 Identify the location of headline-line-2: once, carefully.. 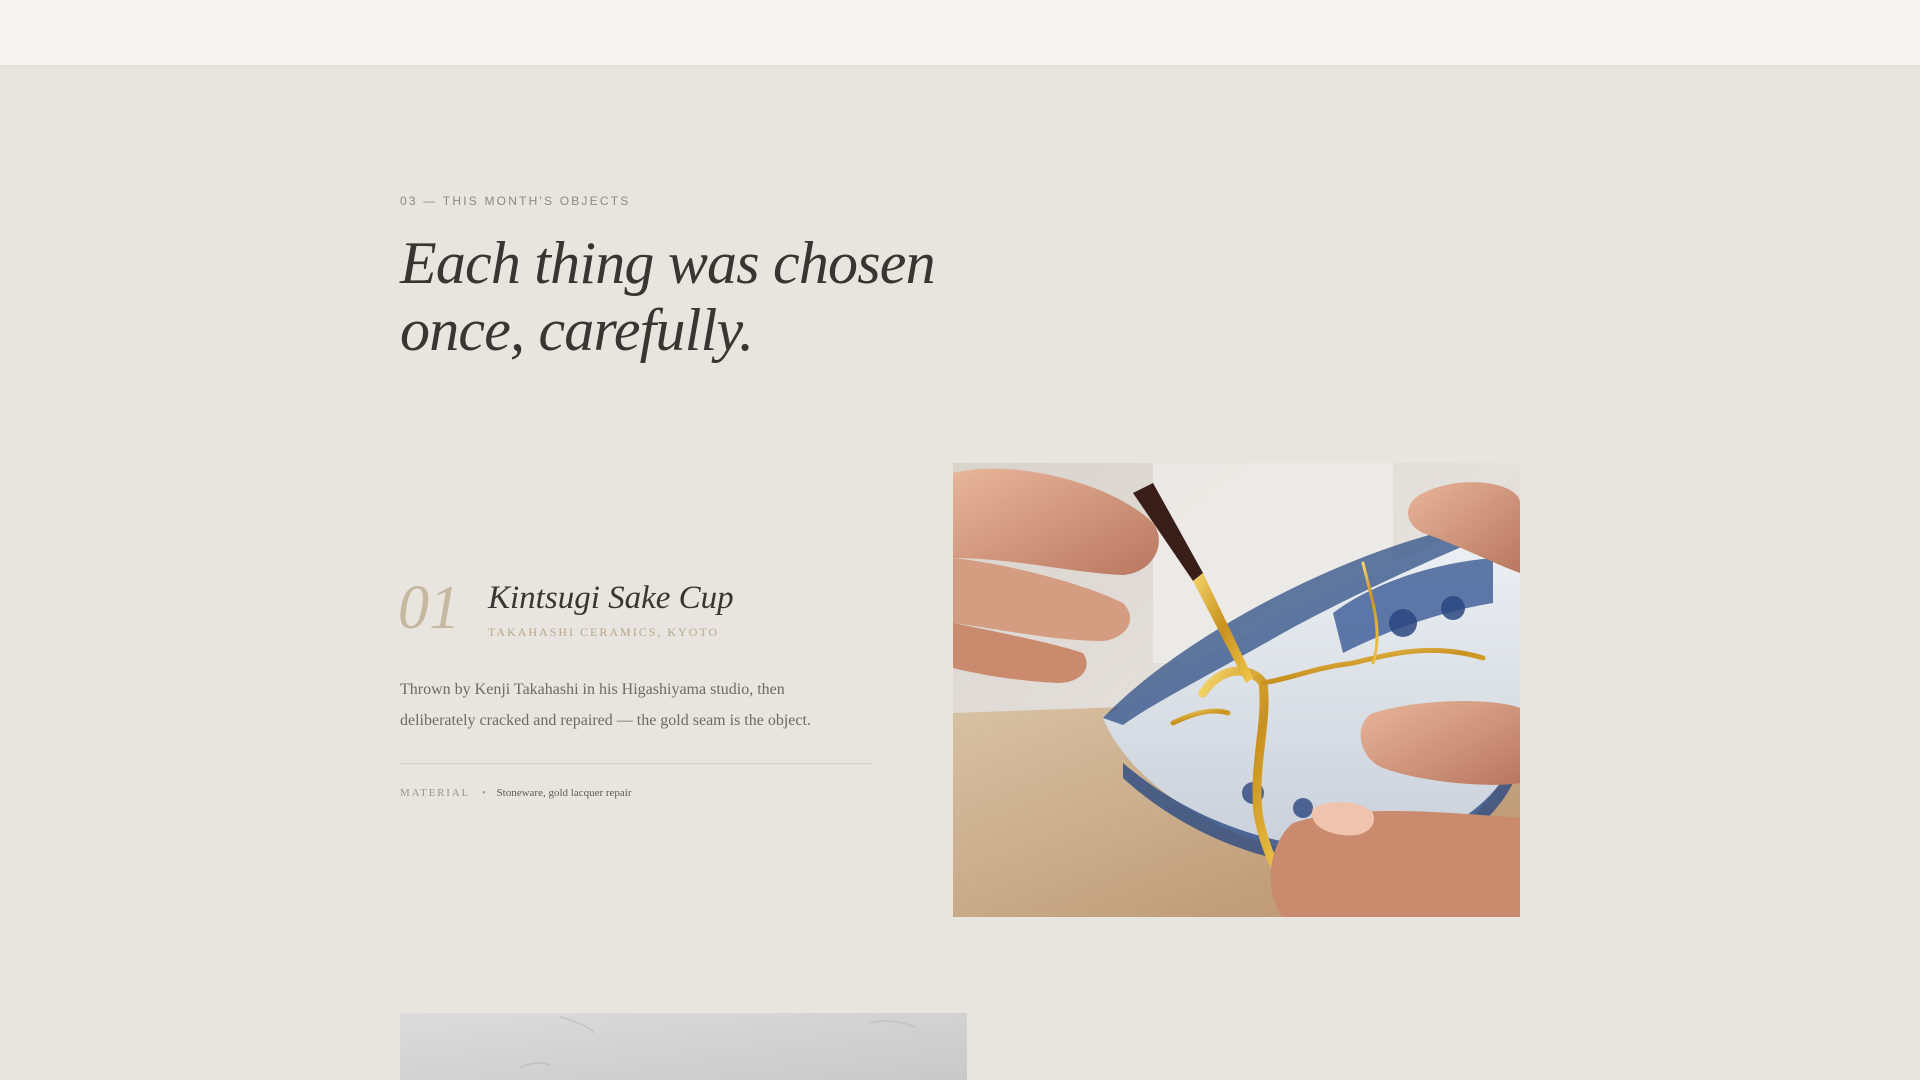
(577, 330).